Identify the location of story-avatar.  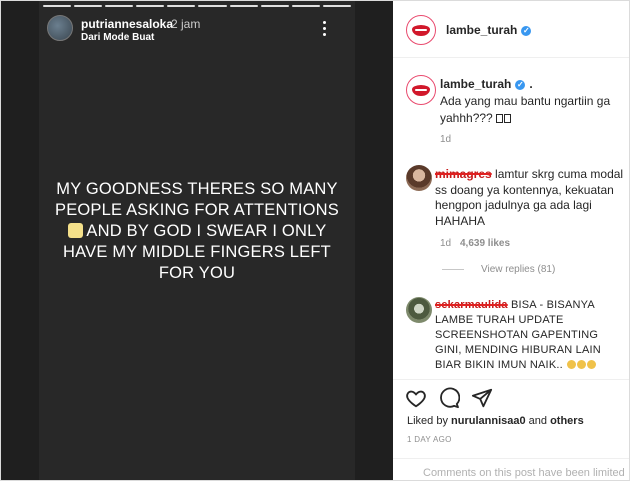
(60, 28).